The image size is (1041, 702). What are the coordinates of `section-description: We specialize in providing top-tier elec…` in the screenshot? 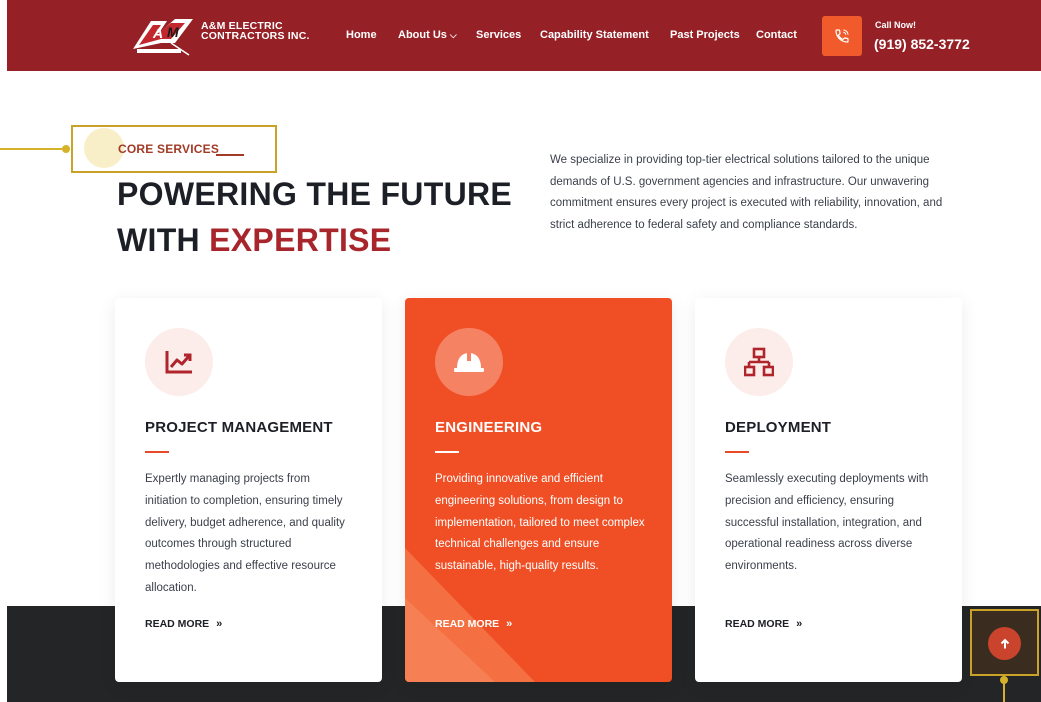 It's located at (746, 192).